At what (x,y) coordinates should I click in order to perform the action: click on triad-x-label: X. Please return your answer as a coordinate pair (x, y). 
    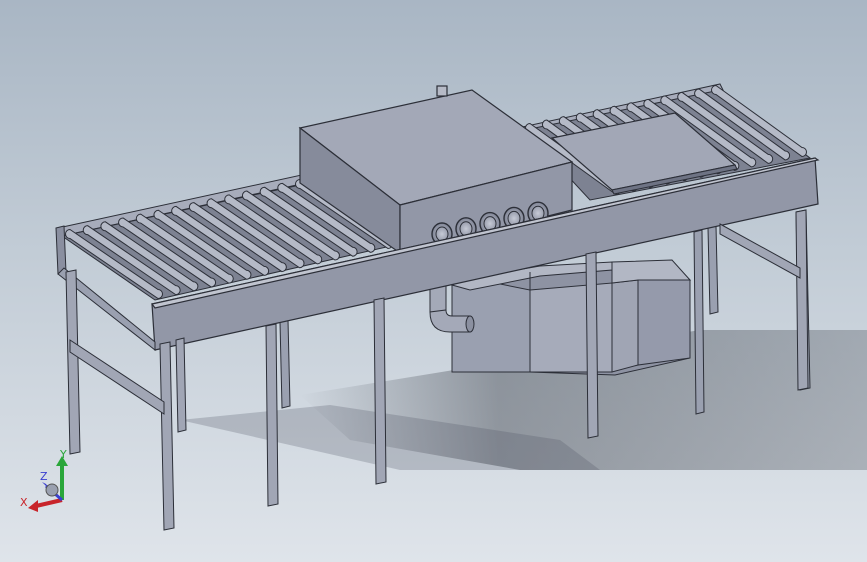
    Looking at the image, I should click on (24, 502).